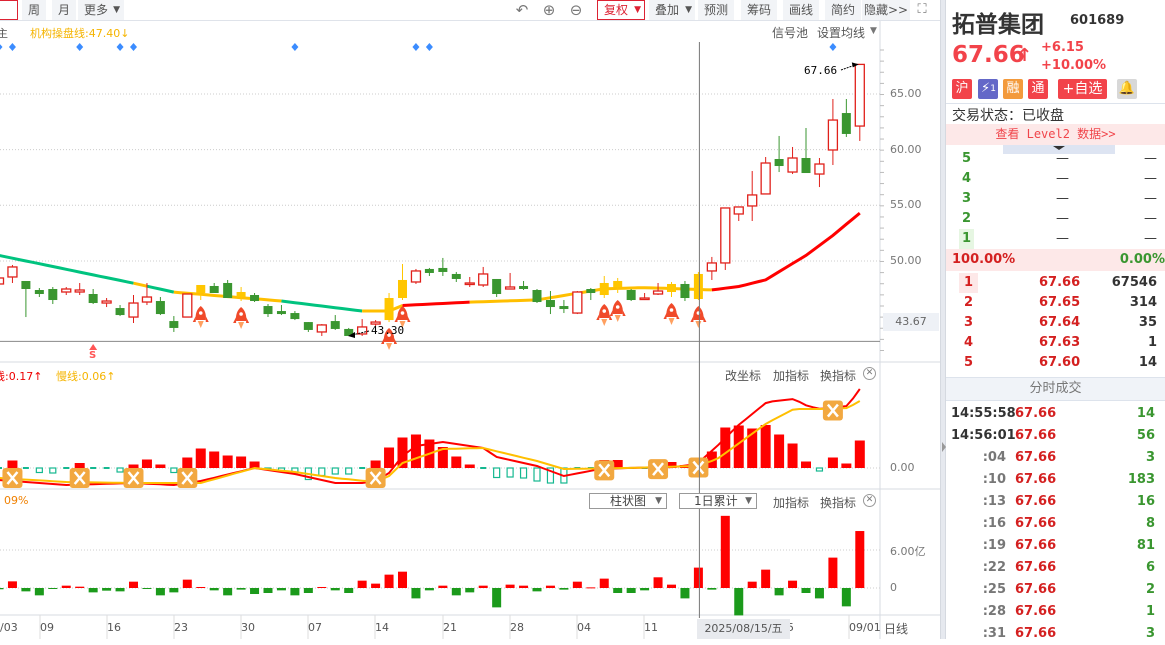 The width and height of the screenshot is (1165, 645). I want to click on change-axis-link: 改坐标, so click(743, 375).